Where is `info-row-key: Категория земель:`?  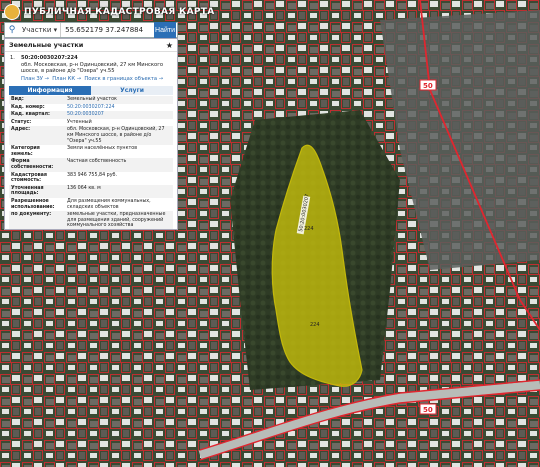
info-row-key: Категория земель: is located at coordinates (25, 151).